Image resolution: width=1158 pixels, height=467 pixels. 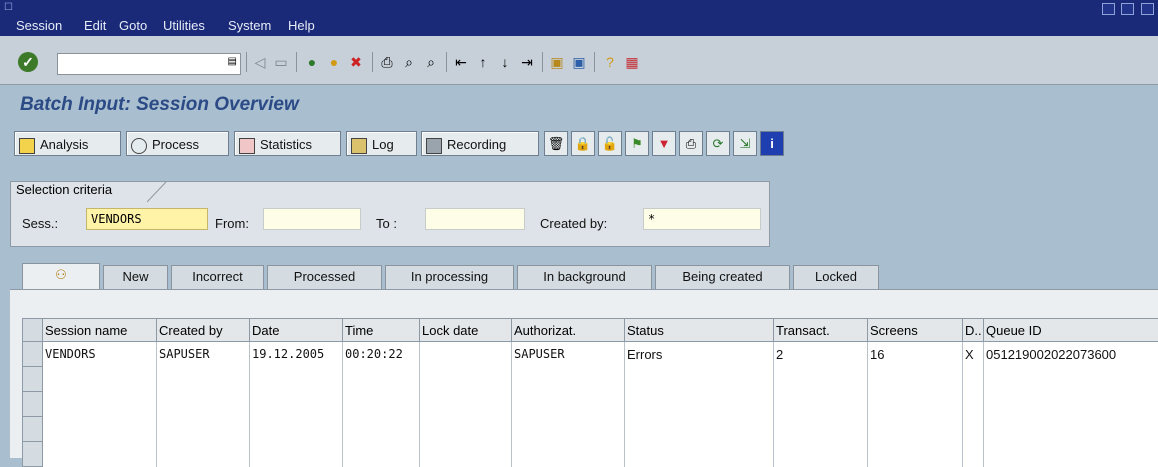 I want to click on cell-status: Errors, so click(x=699, y=354).